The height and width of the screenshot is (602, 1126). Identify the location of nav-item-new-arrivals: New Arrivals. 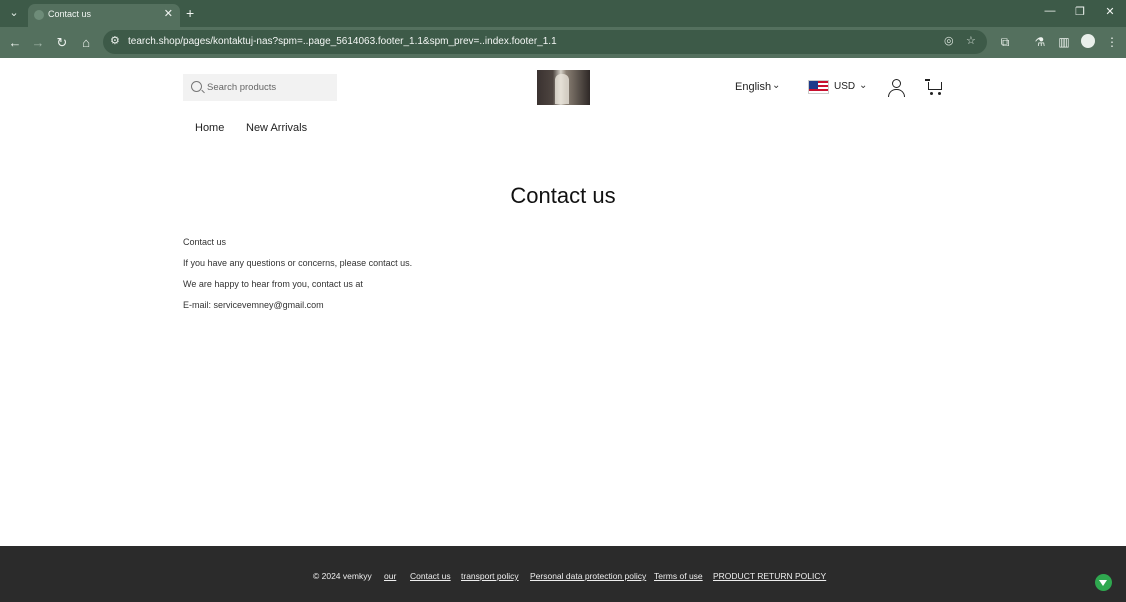
(276, 128).